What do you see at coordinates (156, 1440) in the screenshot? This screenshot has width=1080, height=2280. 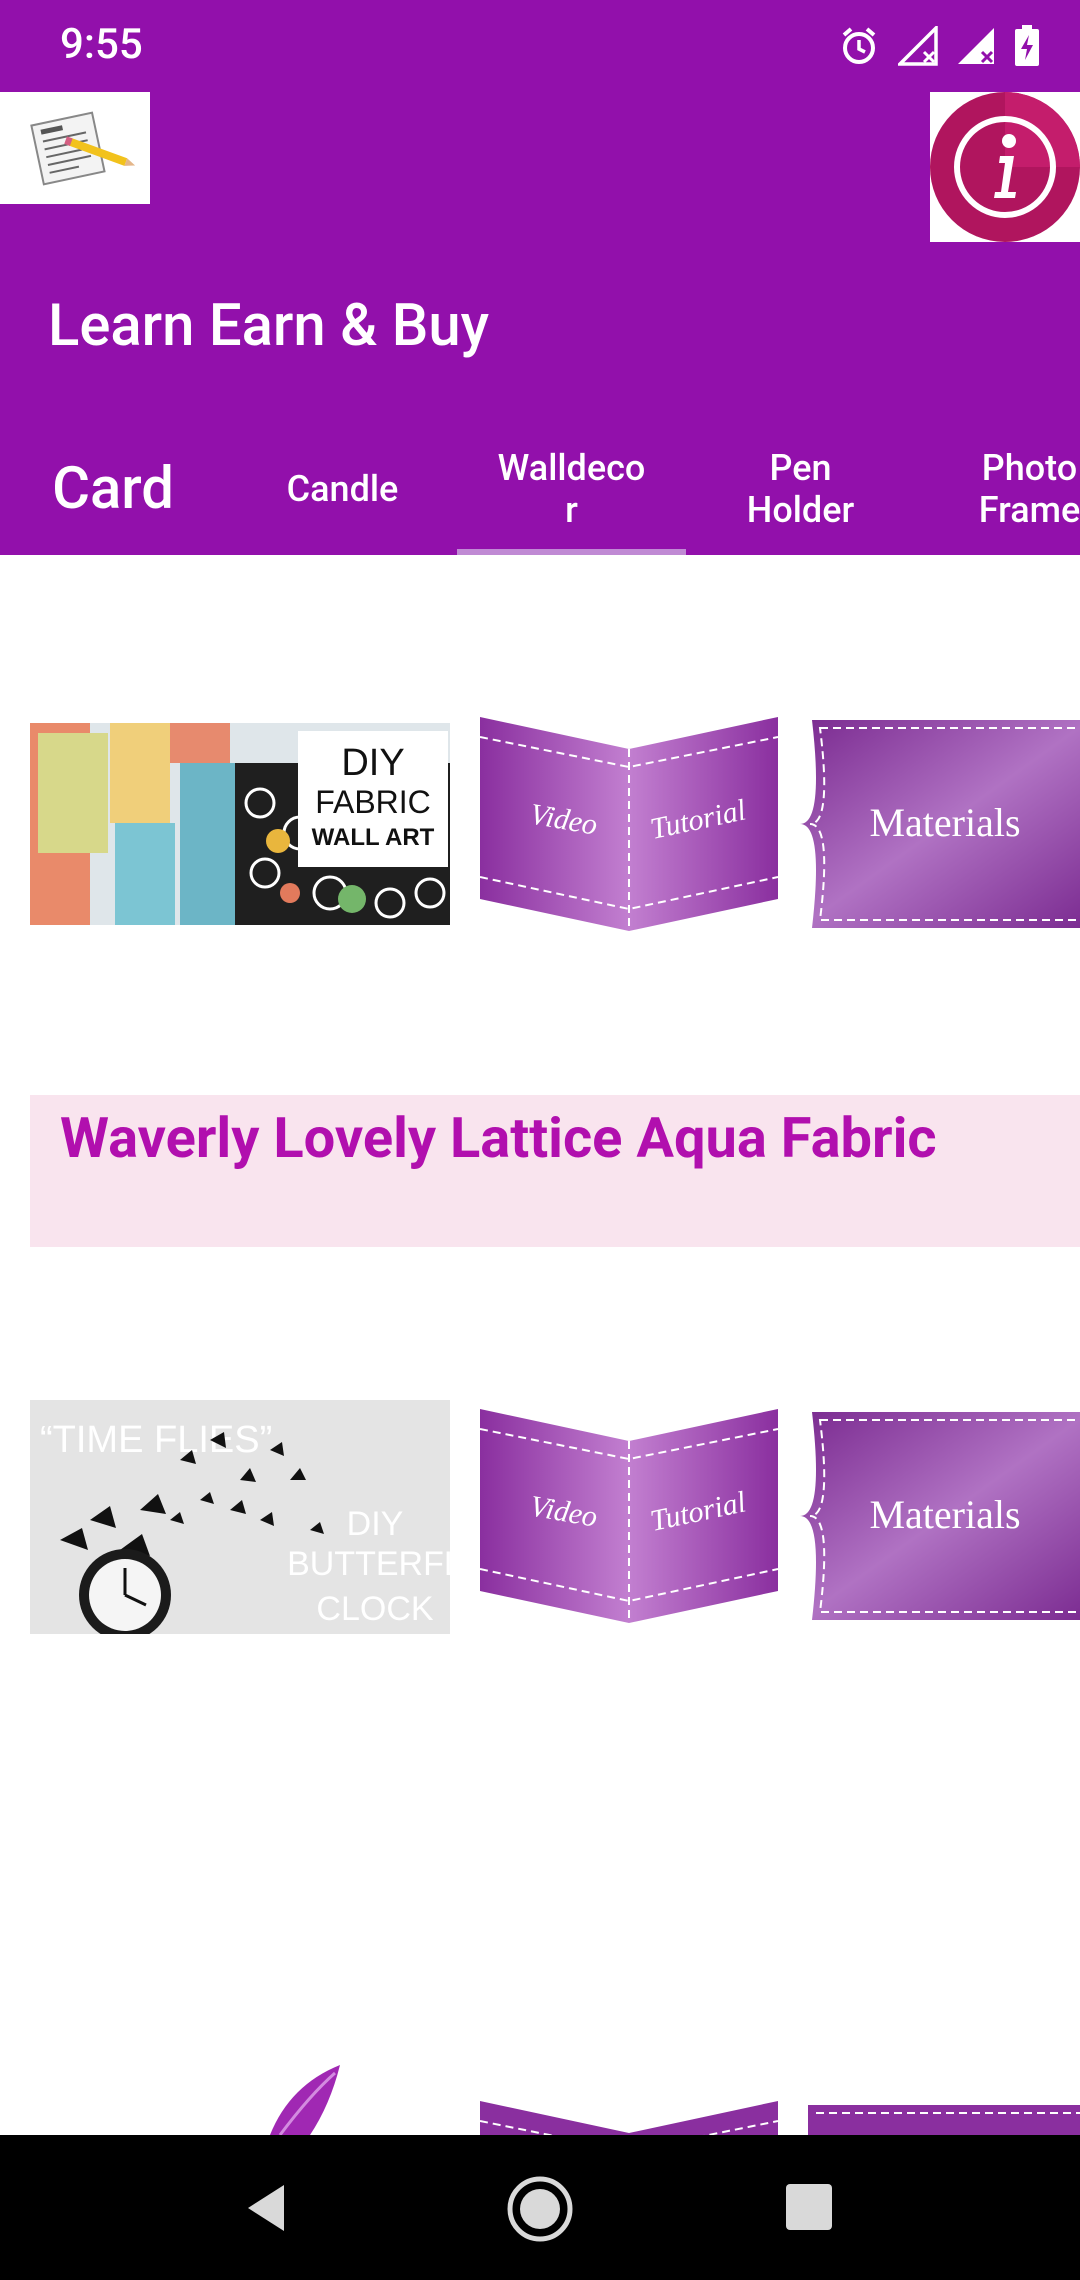 I see `thumb-text: “TIME FLIES”` at bounding box center [156, 1440].